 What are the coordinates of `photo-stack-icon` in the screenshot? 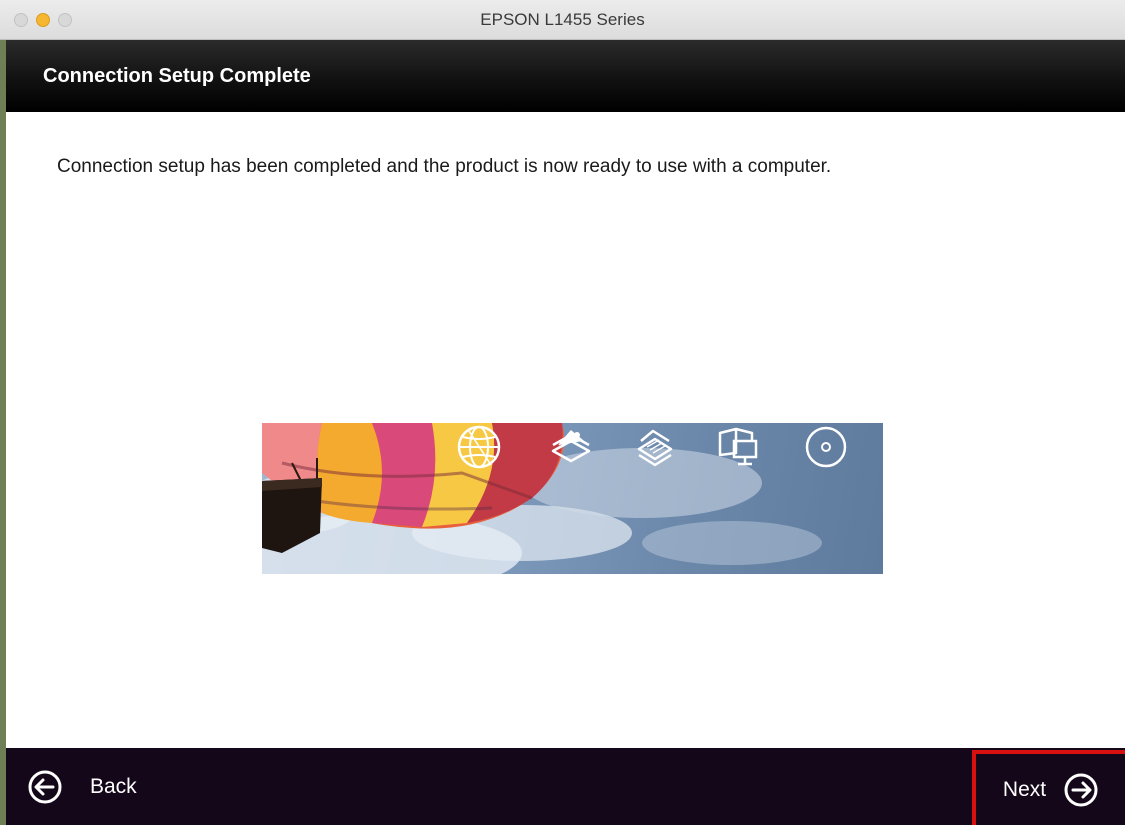 It's located at (571, 446).